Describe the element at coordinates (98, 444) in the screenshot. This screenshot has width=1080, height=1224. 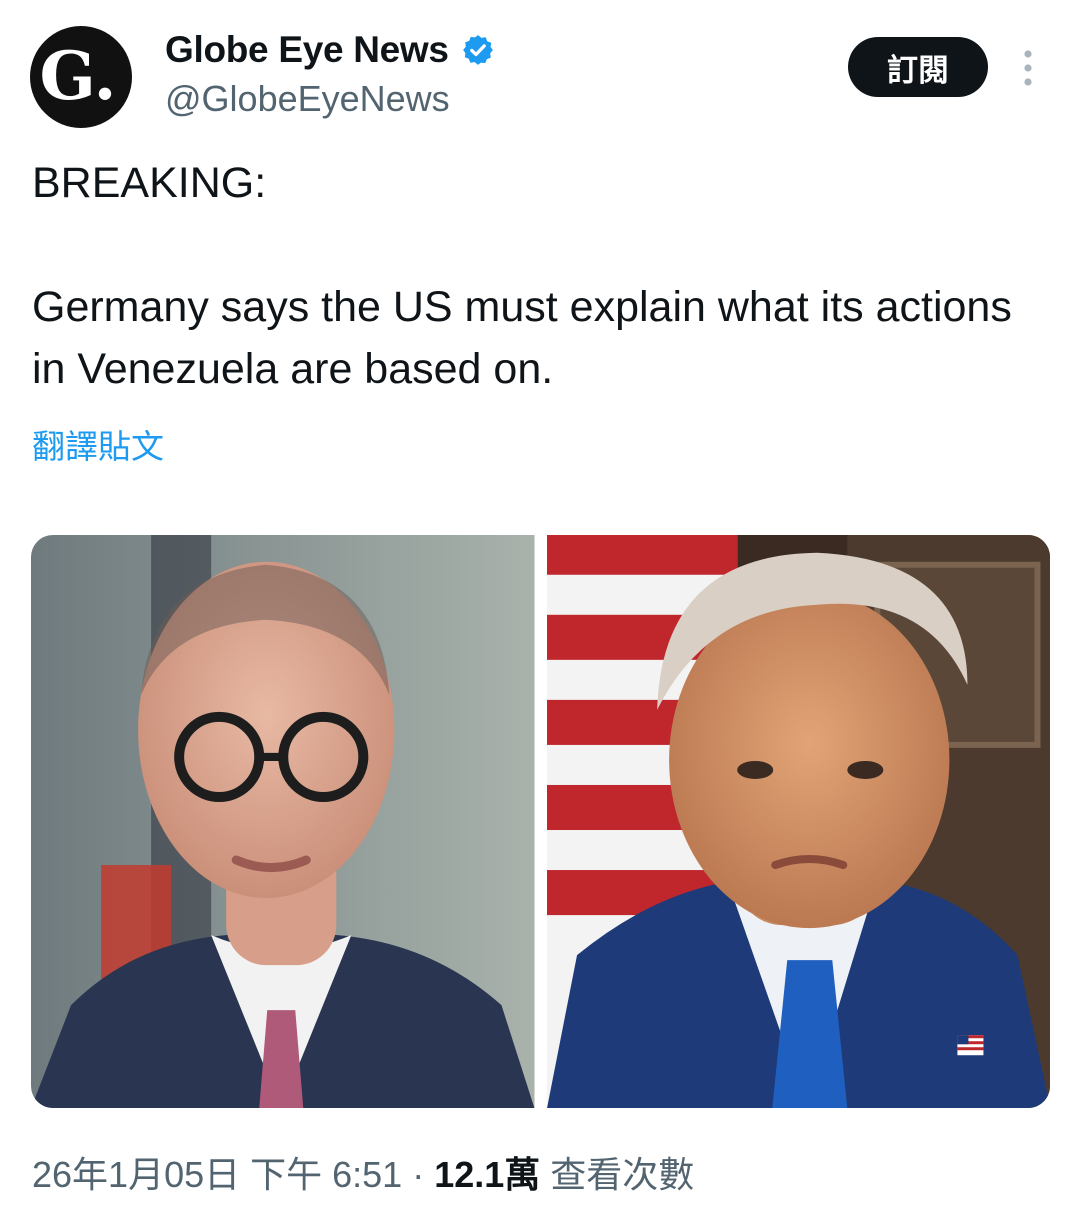
I see `translate-post-link: 翻譯貼文` at that location.